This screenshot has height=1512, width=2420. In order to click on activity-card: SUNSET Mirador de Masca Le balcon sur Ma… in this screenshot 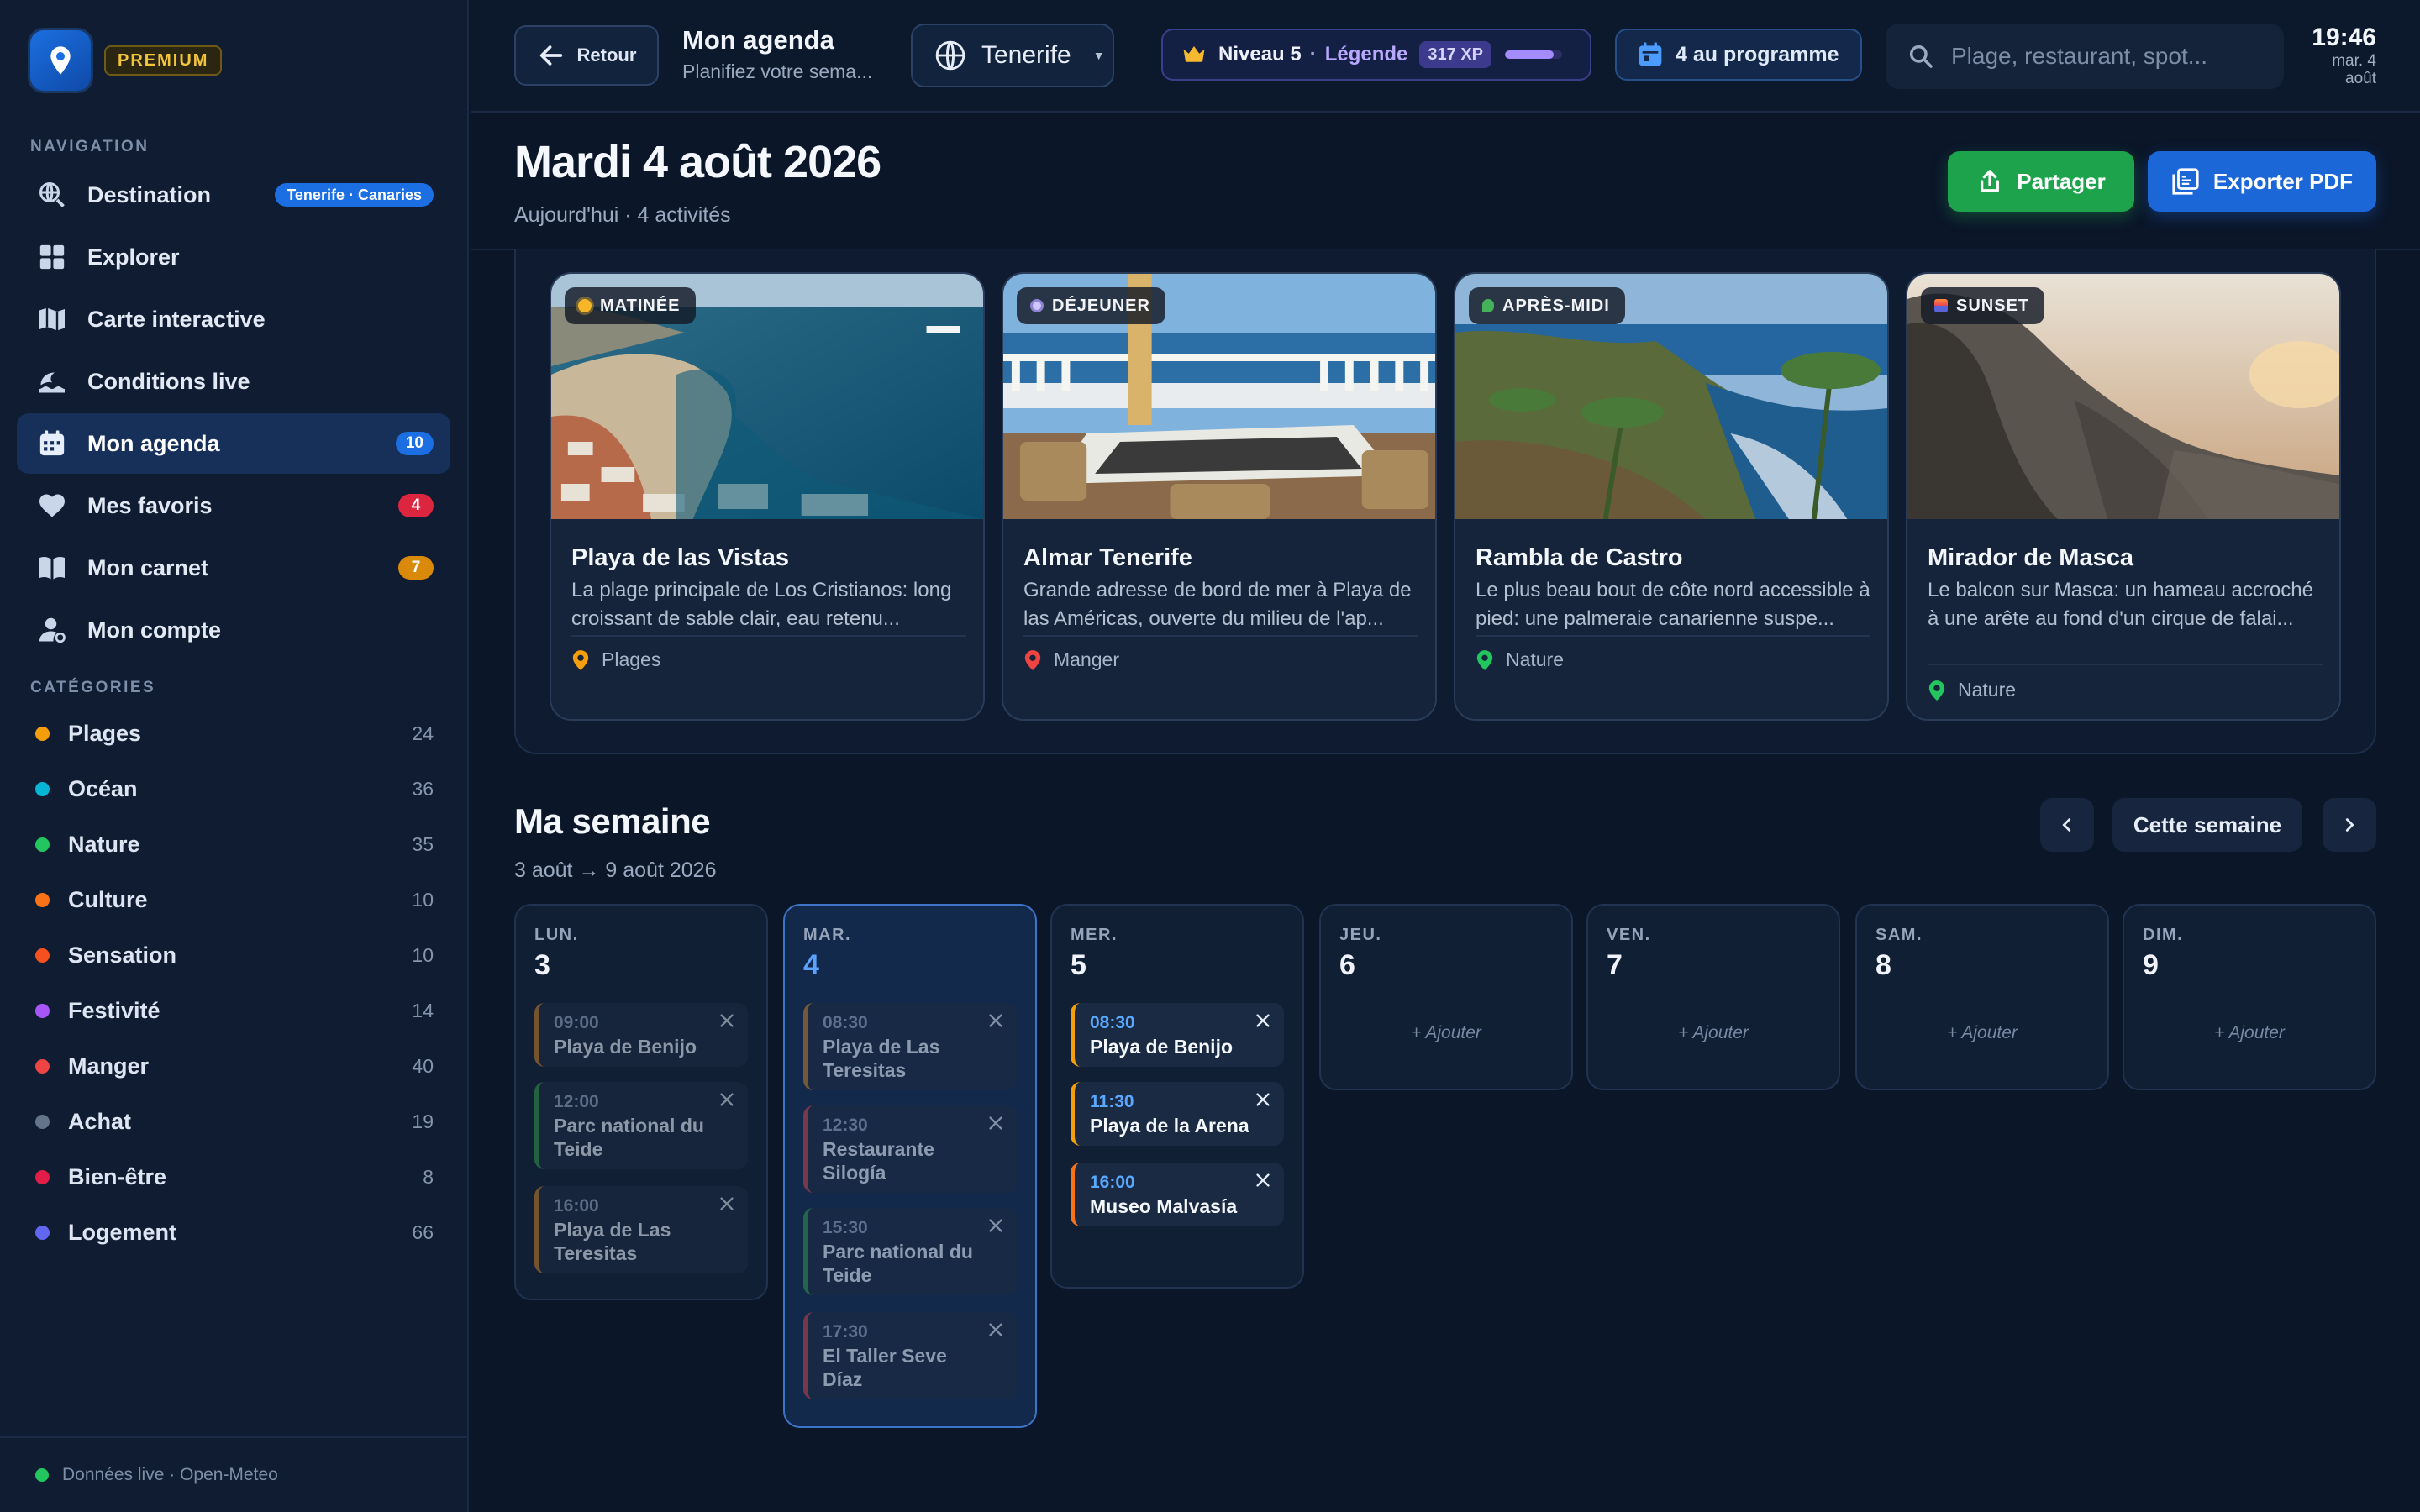, I will do `click(2123, 496)`.